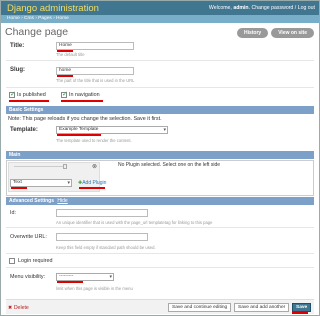  Describe the element at coordinates (17, 182) in the screenshot. I see `plugin-type-value: Text` at that location.